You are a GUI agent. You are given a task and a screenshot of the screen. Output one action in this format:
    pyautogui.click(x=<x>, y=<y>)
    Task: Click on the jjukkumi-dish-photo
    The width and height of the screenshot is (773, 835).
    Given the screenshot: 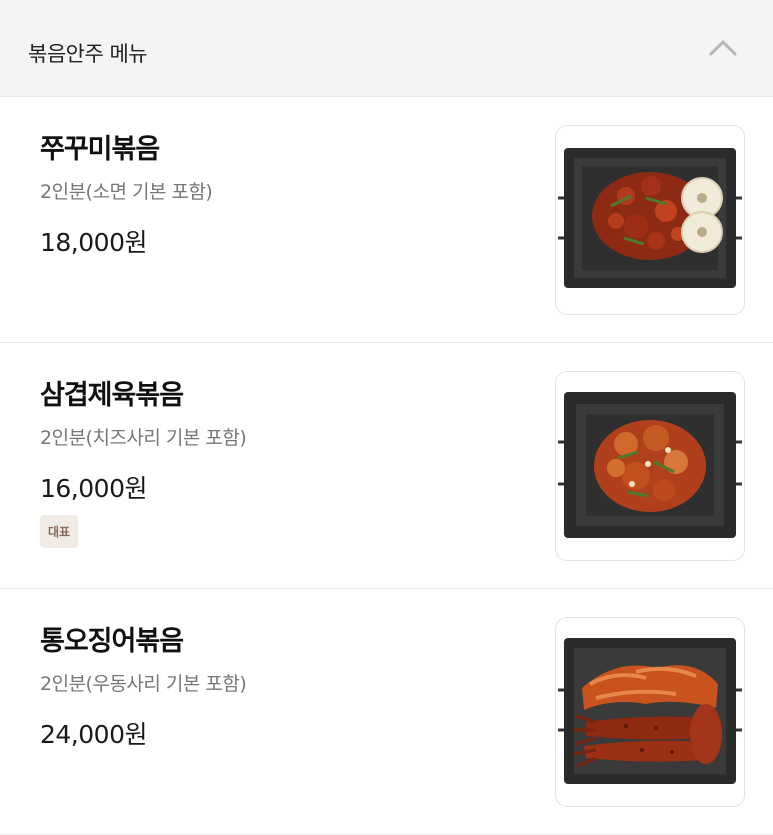 What is the action you would take?
    pyautogui.click(x=650, y=220)
    